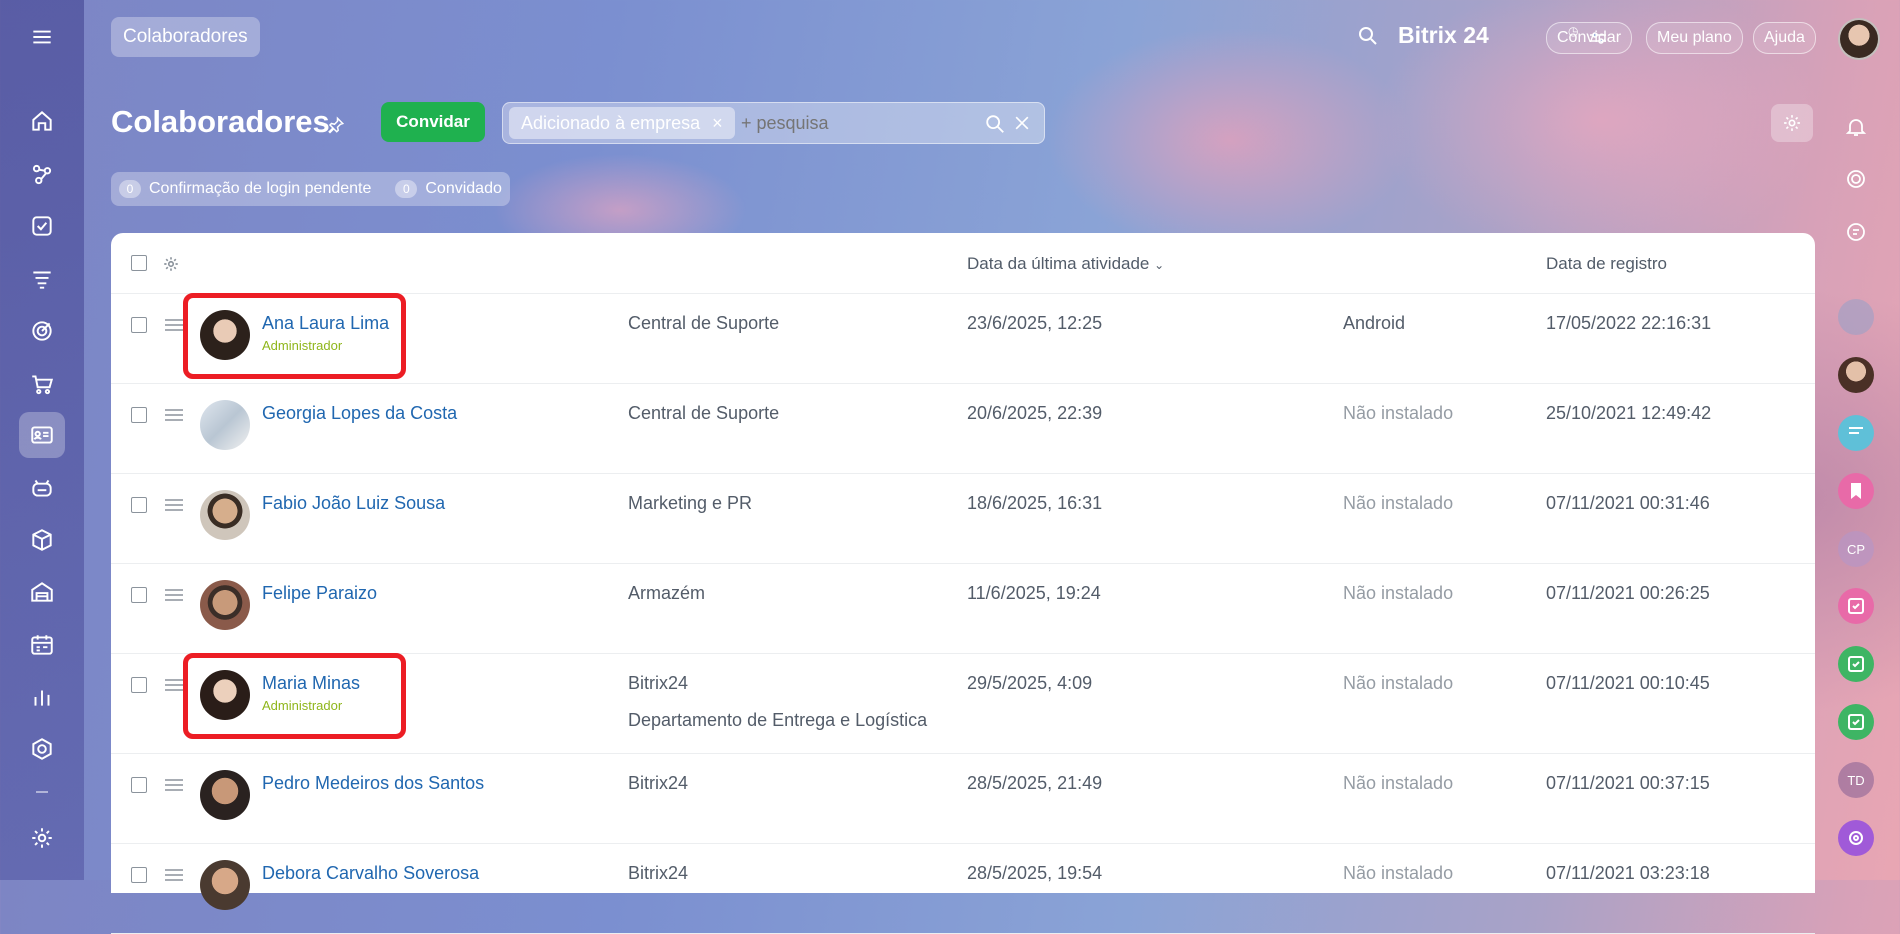 The width and height of the screenshot is (1900, 934). Describe the element at coordinates (42, 697) in the screenshot. I see `analytics-icon` at that location.